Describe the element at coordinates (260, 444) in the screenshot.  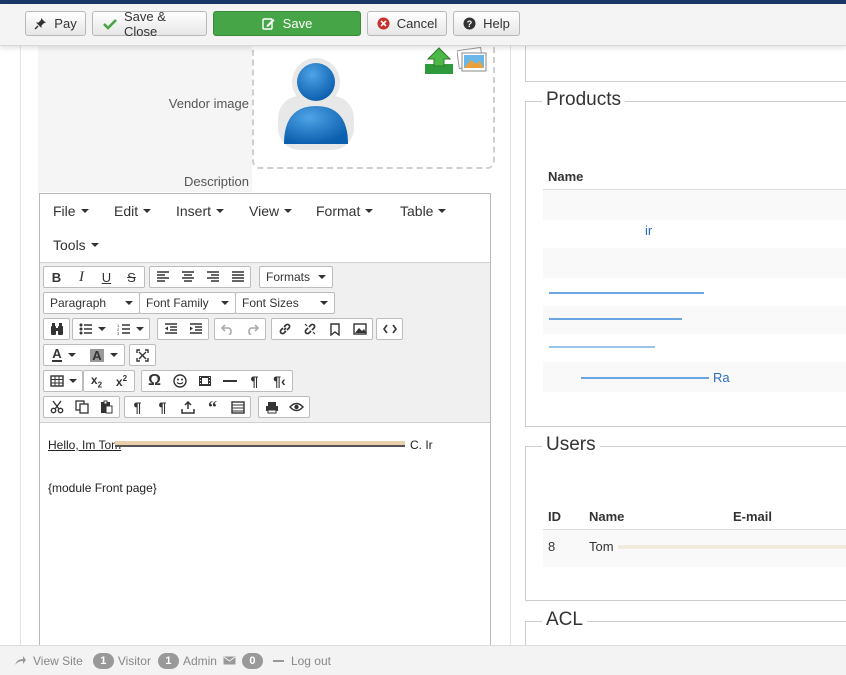
I see `redacted-block` at that location.